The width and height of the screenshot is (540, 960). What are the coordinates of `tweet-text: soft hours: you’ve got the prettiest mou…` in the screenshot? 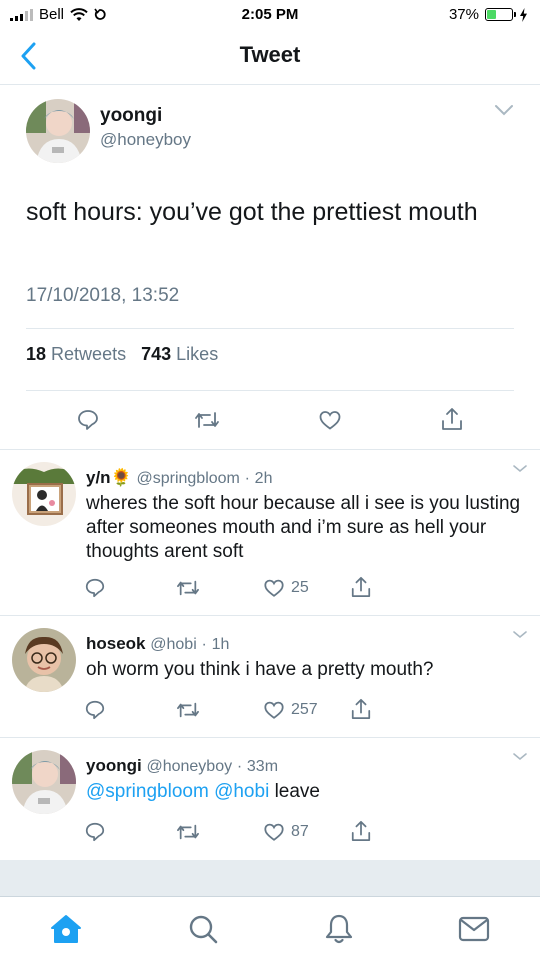 It's located at (252, 212).